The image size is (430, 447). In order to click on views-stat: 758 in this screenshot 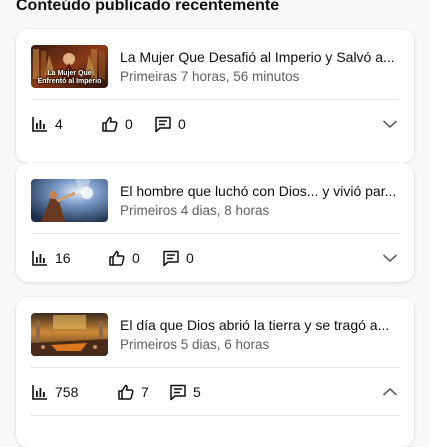, I will do `click(54, 392)`.